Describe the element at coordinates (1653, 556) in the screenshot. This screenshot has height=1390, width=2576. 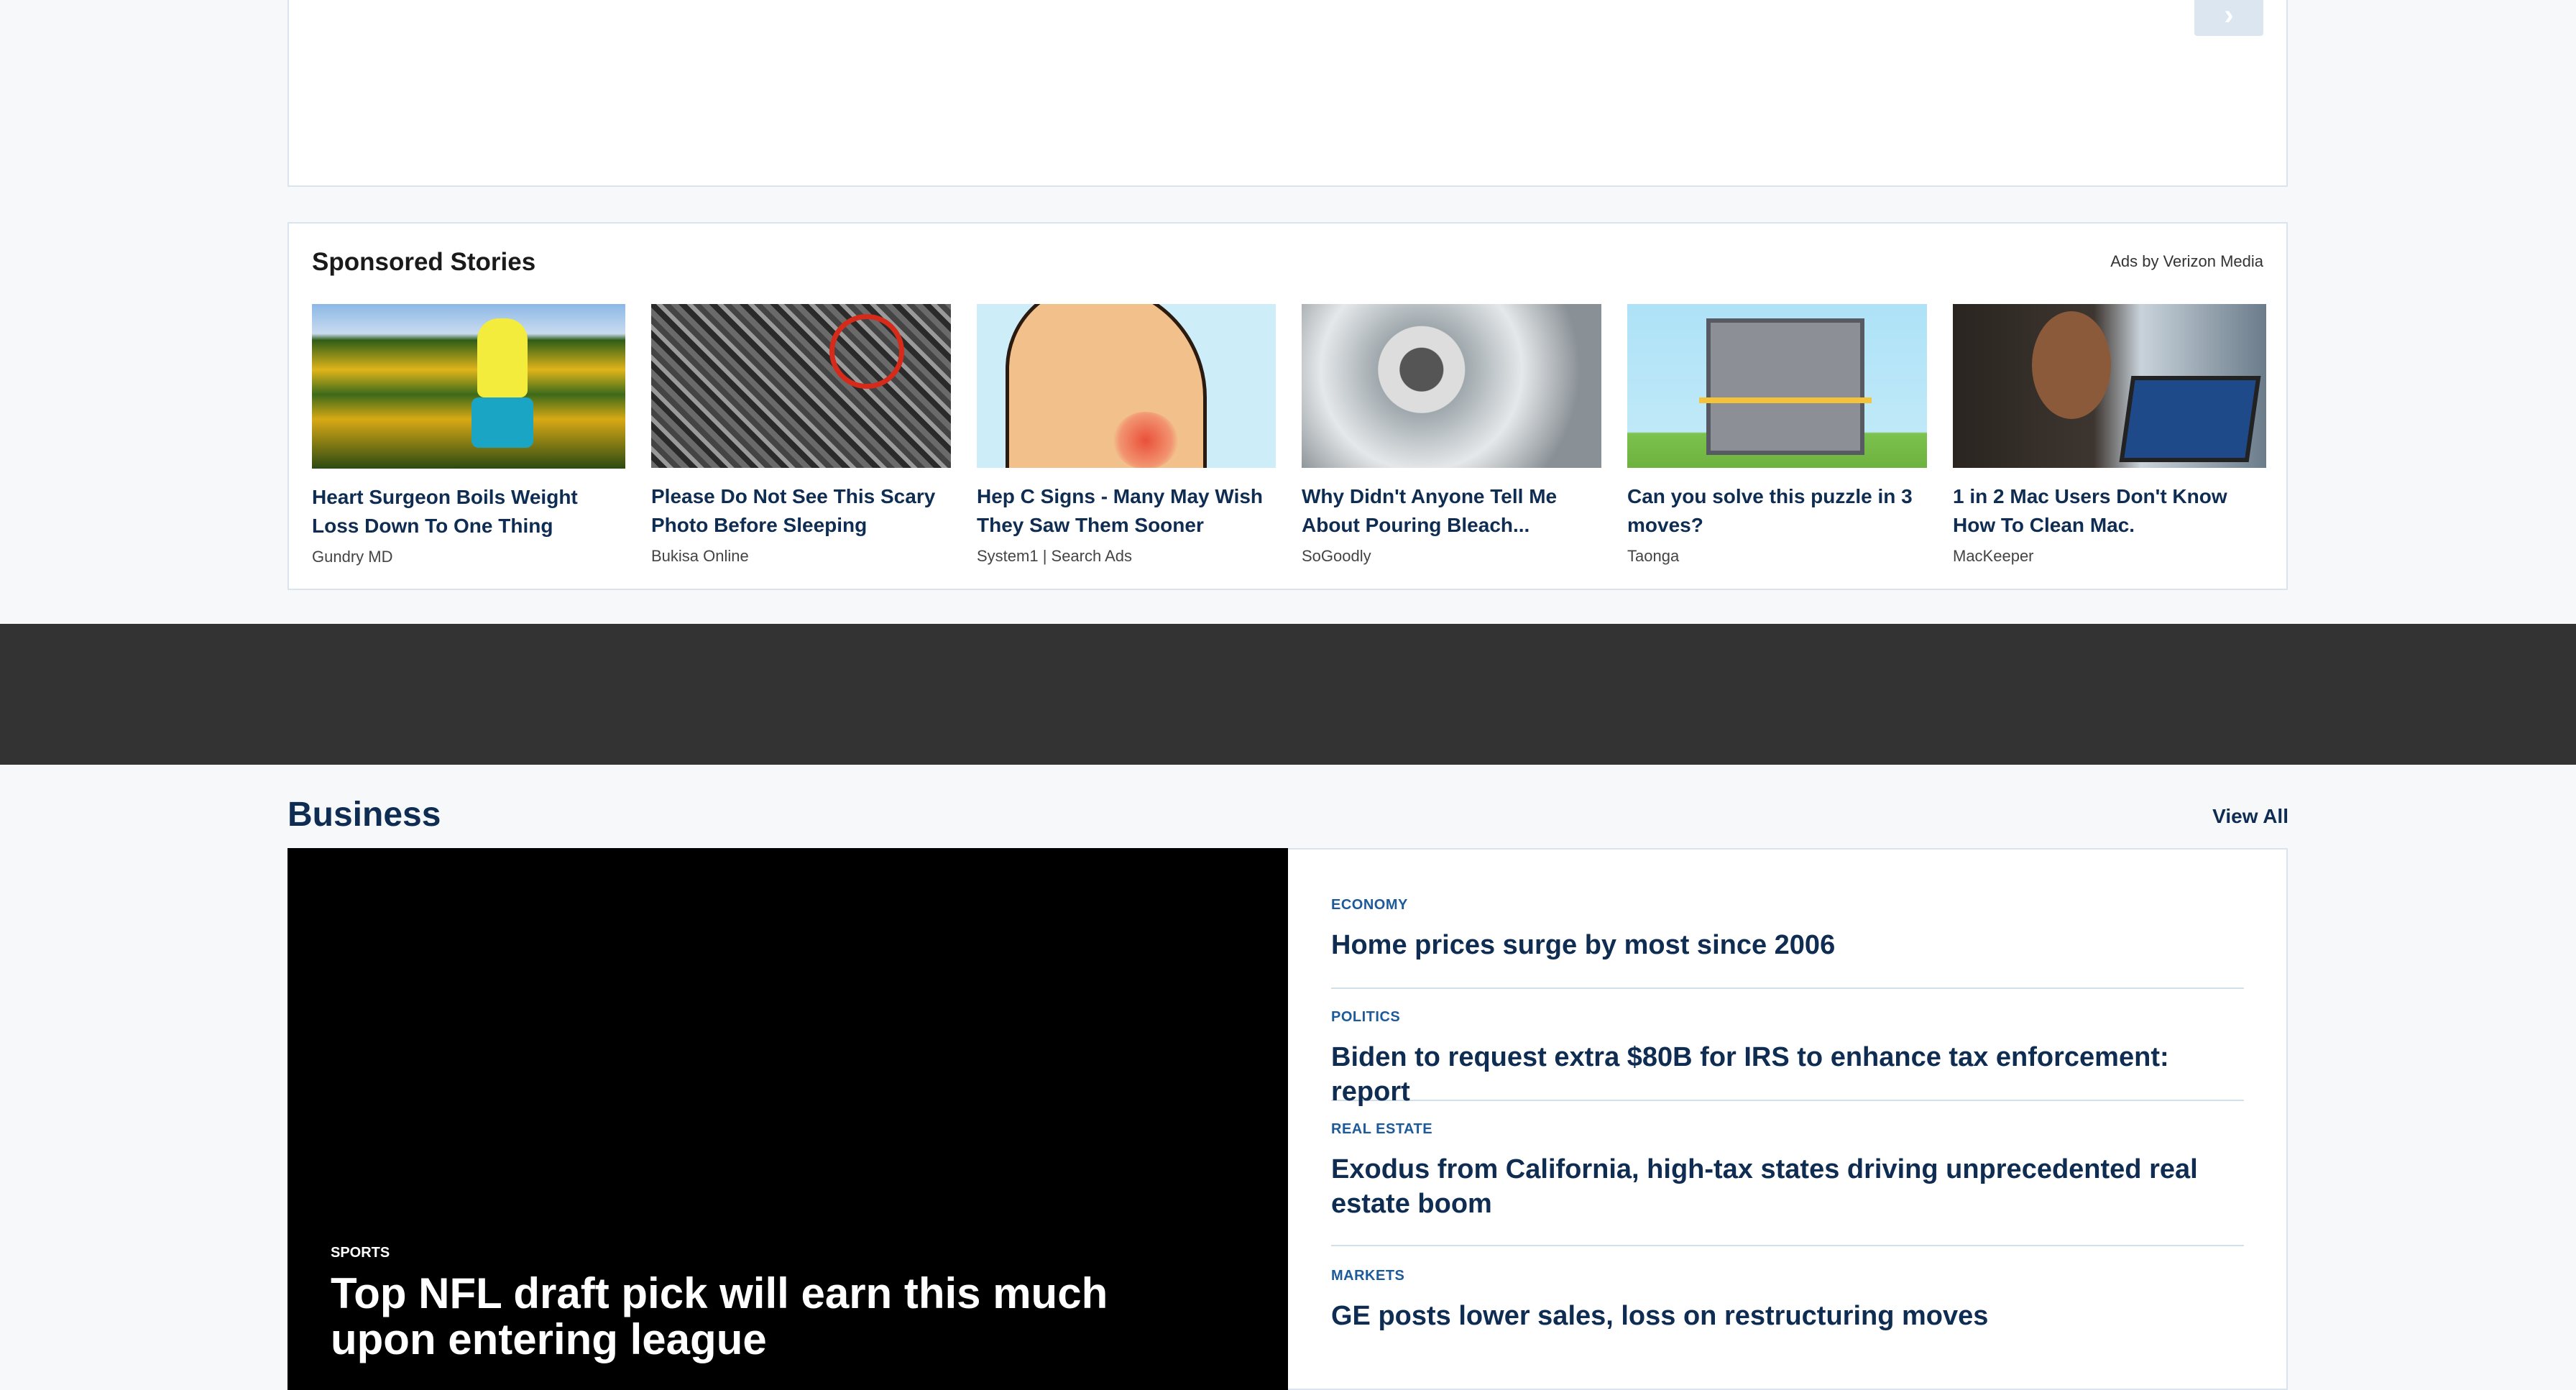
I see `story-source: Taonga` at that location.